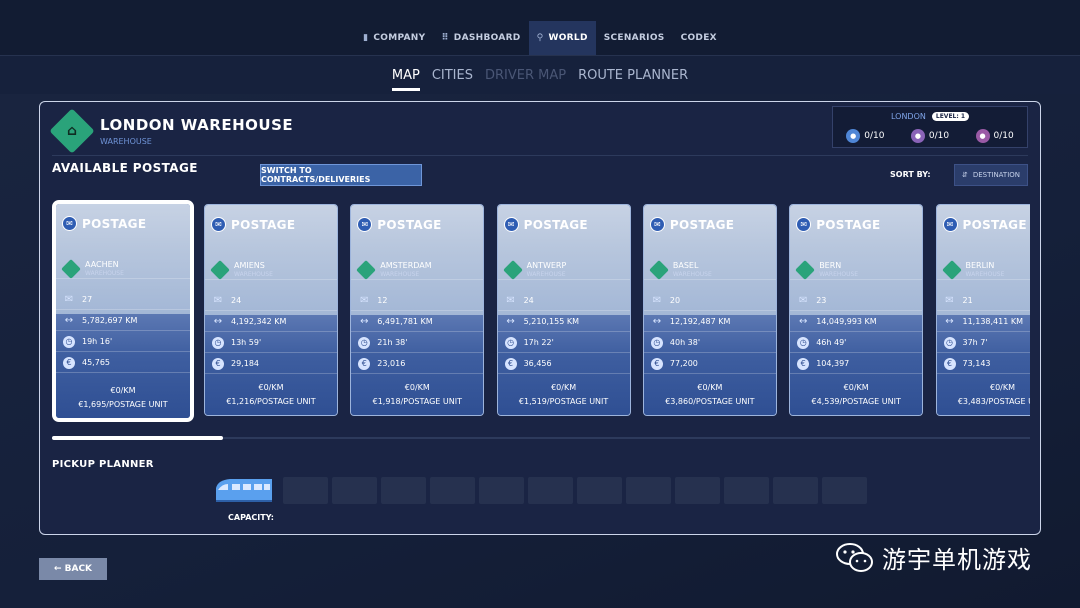  I want to click on unit-price: €1,216/POSTAGE UNIT, so click(271, 401).